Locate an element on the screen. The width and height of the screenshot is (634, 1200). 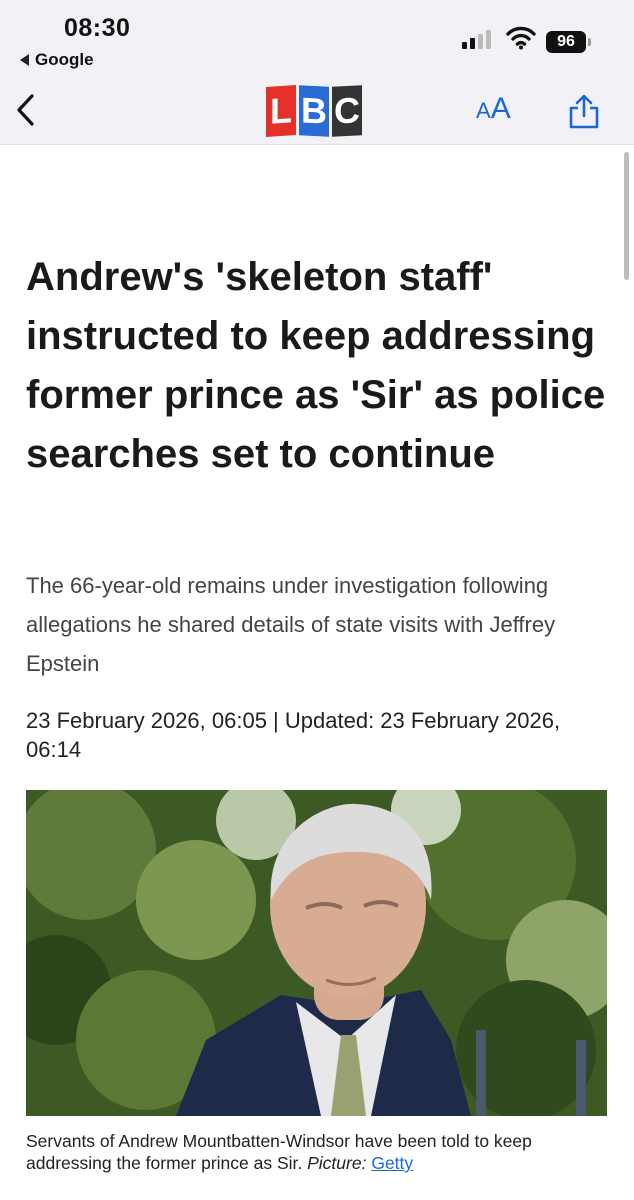
logo-letter-c: C is located at coordinates (347, 111).